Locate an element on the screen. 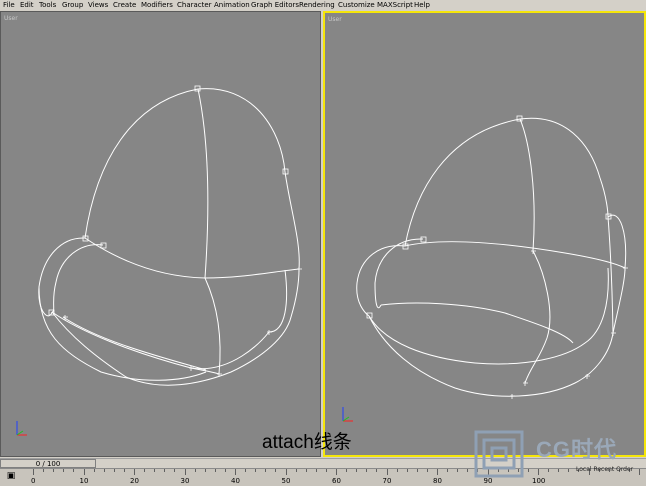 The height and width of the screenshot is (486, 646). menu-views: Views is located at coordinates (98, 5).